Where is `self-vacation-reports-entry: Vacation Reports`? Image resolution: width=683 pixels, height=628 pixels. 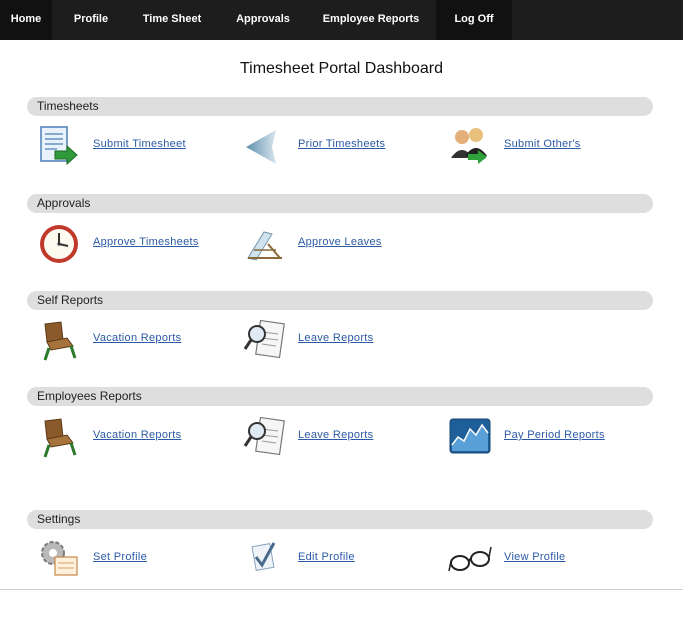
self-vacation-reports-entry: Vacation Reports is located at coordinates (132, 340).